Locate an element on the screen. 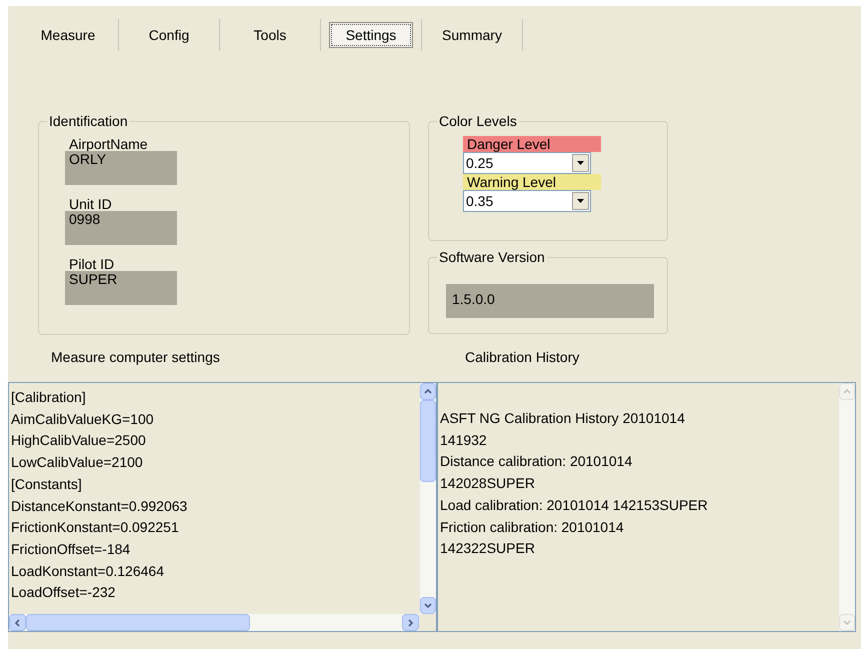 This screenshot has height=649, width=861. scroll-up-icon is located at coordinates (428, 391).